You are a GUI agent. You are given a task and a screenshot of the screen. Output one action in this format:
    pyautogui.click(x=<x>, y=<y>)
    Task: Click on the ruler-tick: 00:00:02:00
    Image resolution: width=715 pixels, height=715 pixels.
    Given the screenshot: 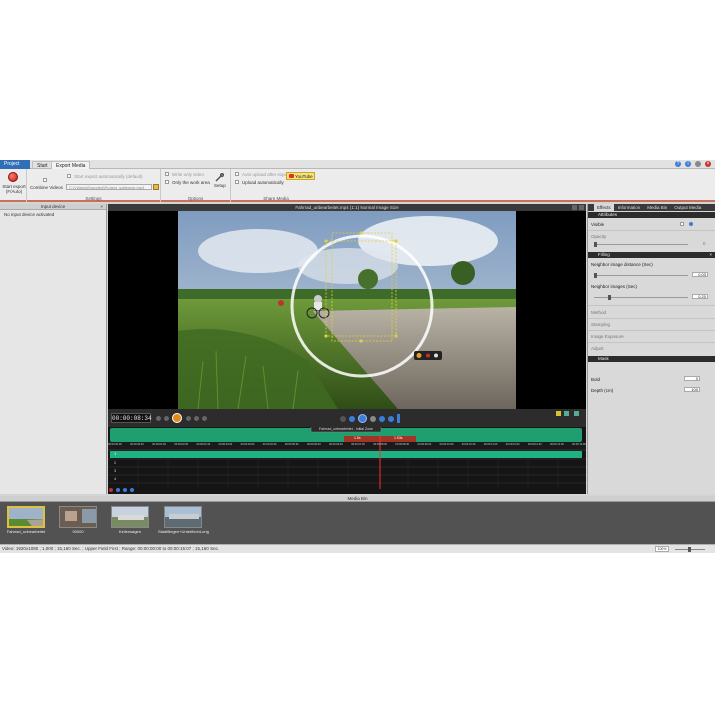 What is the action you would take?
    pyautogui.click(x=181, y=444)
    